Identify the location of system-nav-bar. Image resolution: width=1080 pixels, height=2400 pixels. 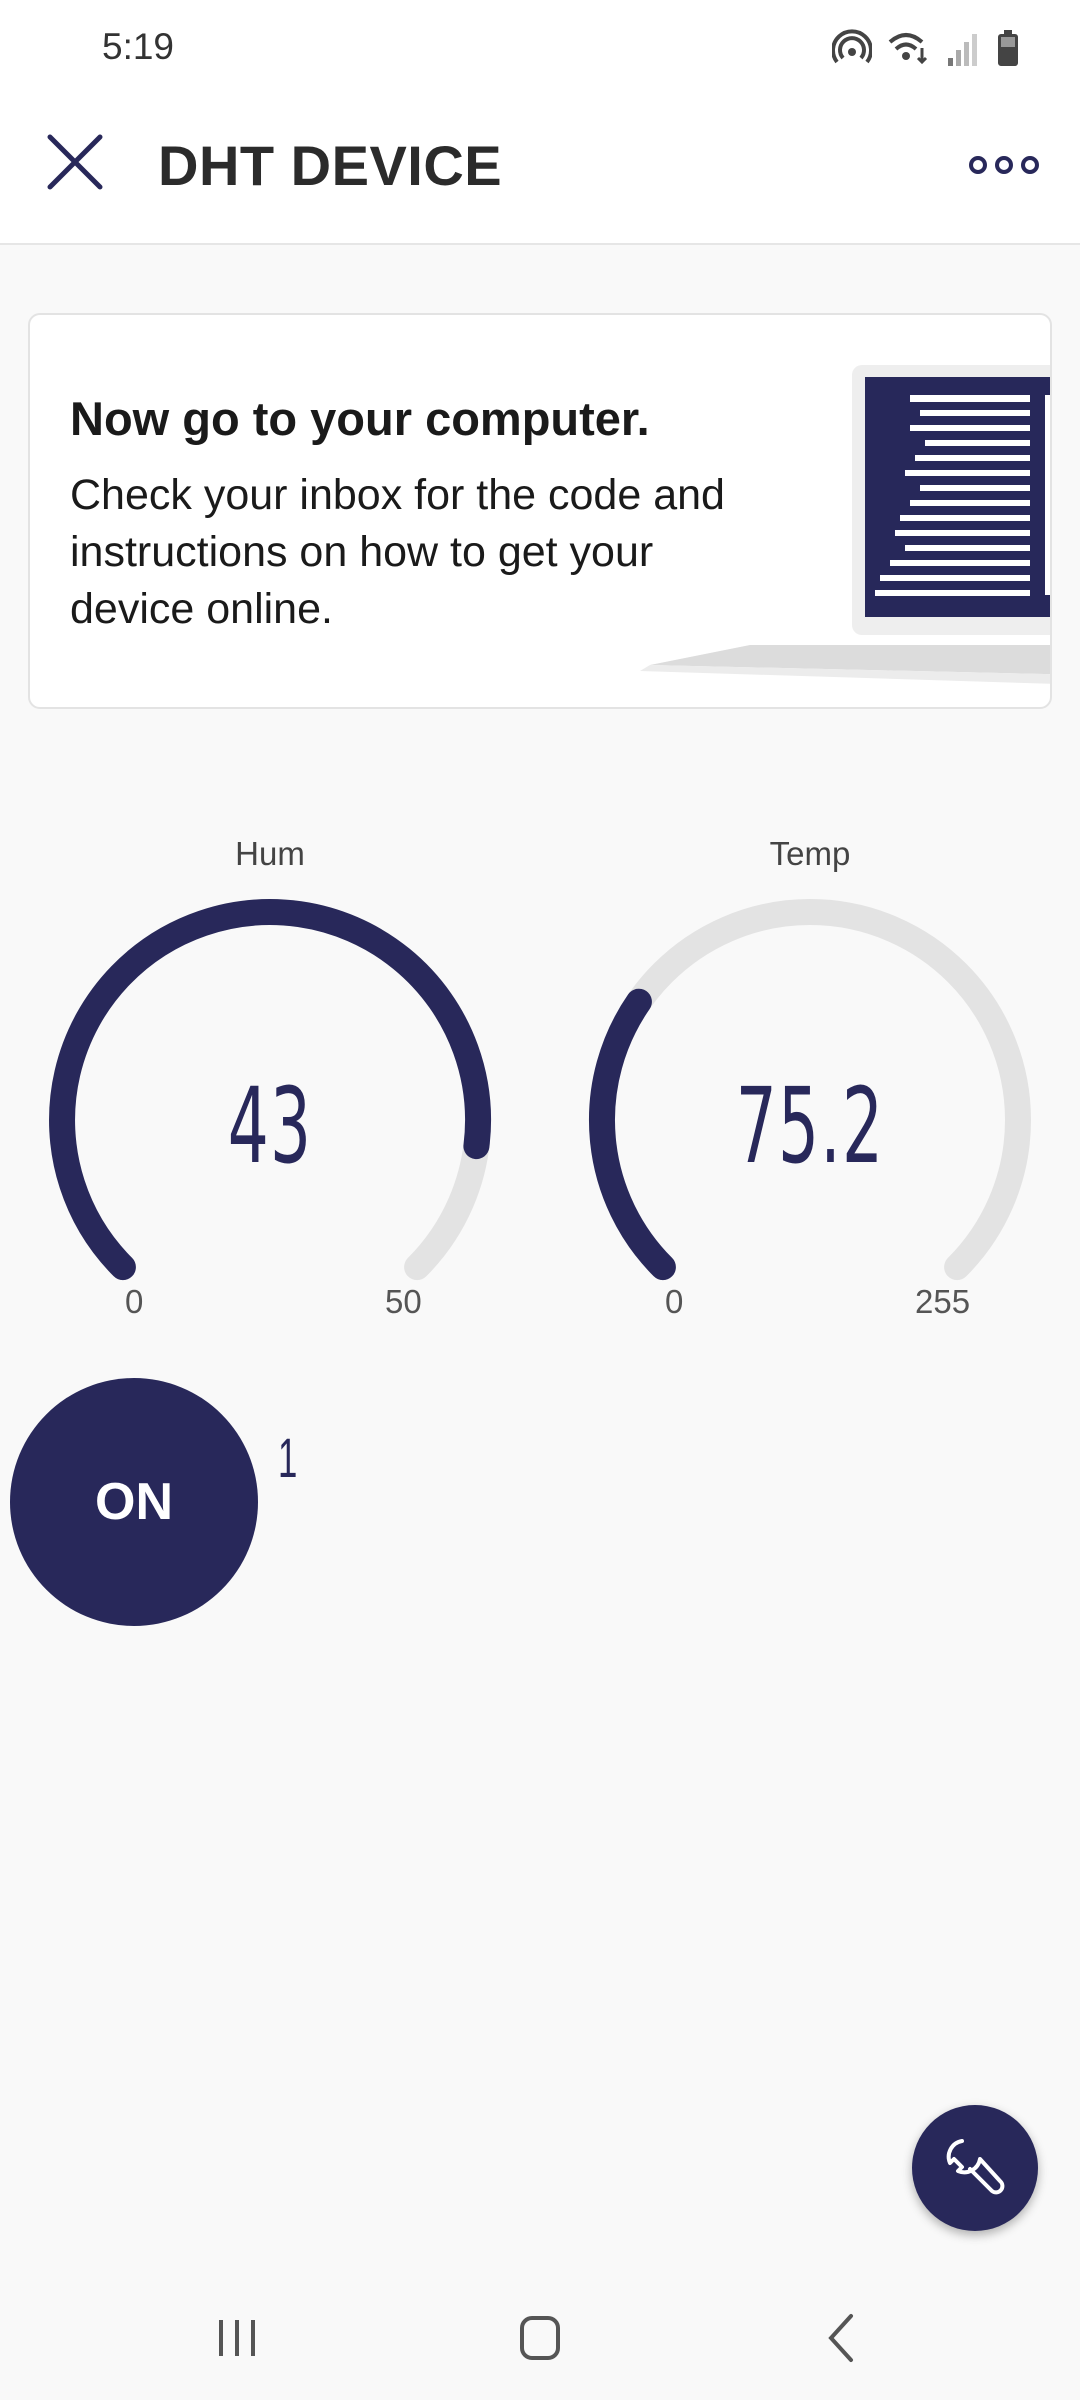
(540, 2335).